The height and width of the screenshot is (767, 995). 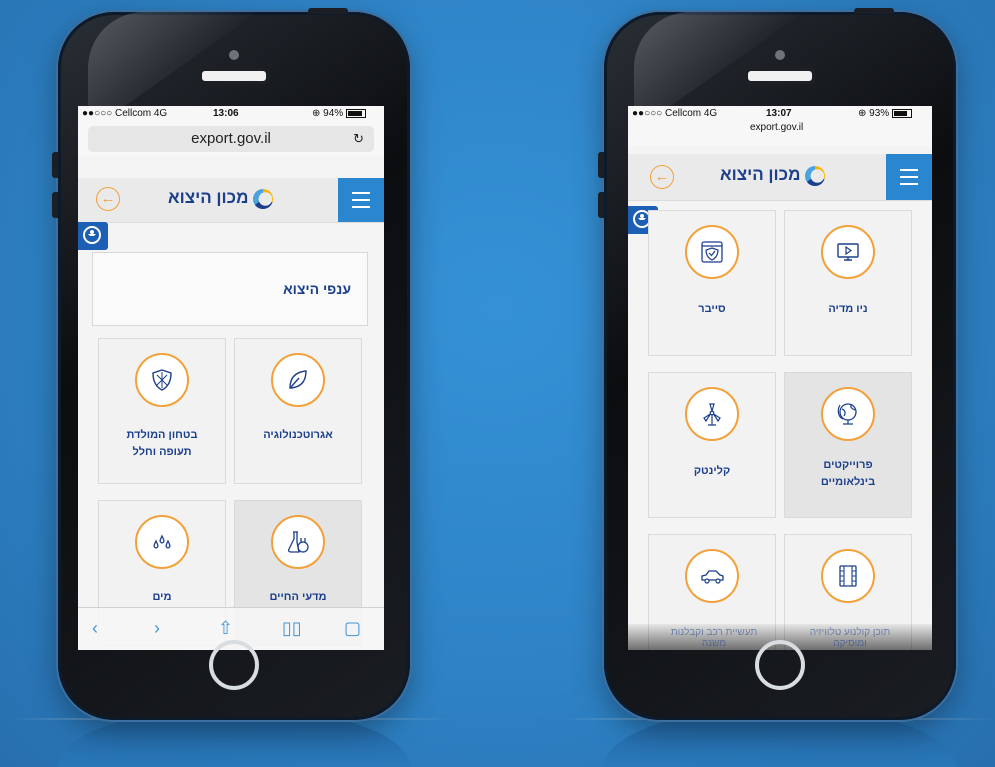 I want to click on battery-value: 94%, so click(x=333, y=113).